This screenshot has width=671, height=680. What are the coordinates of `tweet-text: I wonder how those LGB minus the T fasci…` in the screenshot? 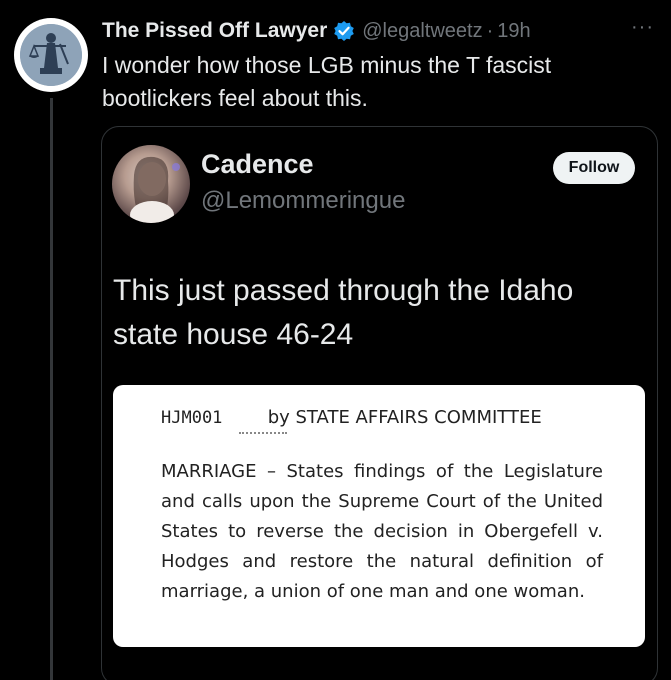 It's located at (327, 81).